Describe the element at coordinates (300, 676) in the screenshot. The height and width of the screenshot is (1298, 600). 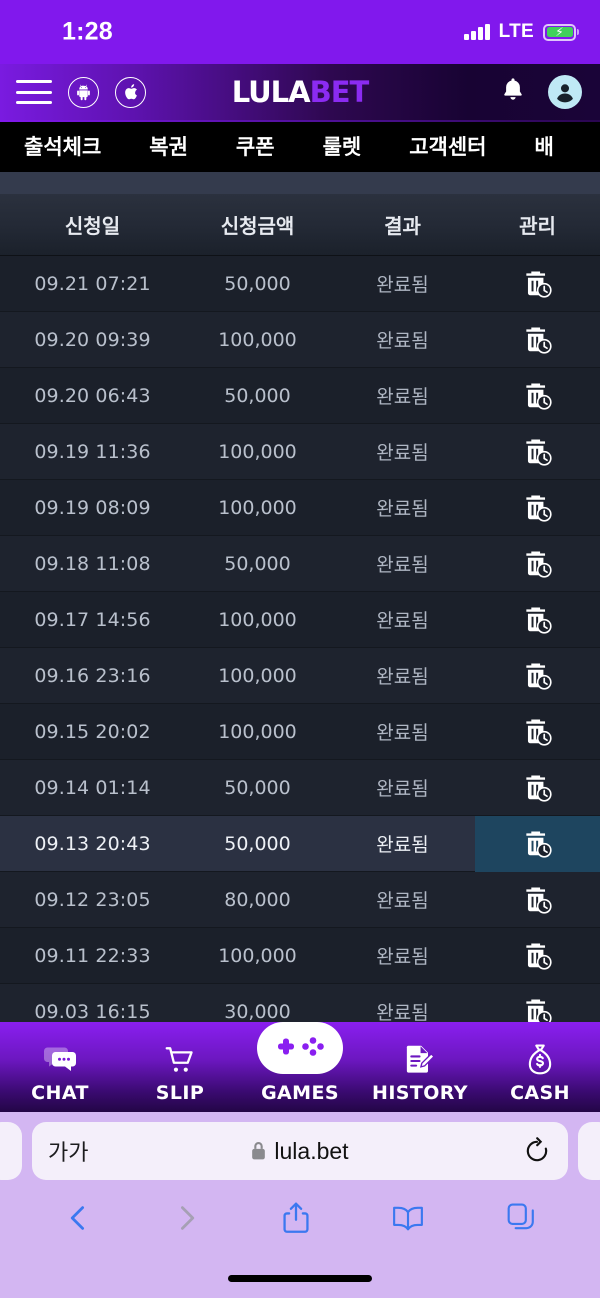
I see `table-row: 09.16 23:16 100,000 완료됨` at that location.